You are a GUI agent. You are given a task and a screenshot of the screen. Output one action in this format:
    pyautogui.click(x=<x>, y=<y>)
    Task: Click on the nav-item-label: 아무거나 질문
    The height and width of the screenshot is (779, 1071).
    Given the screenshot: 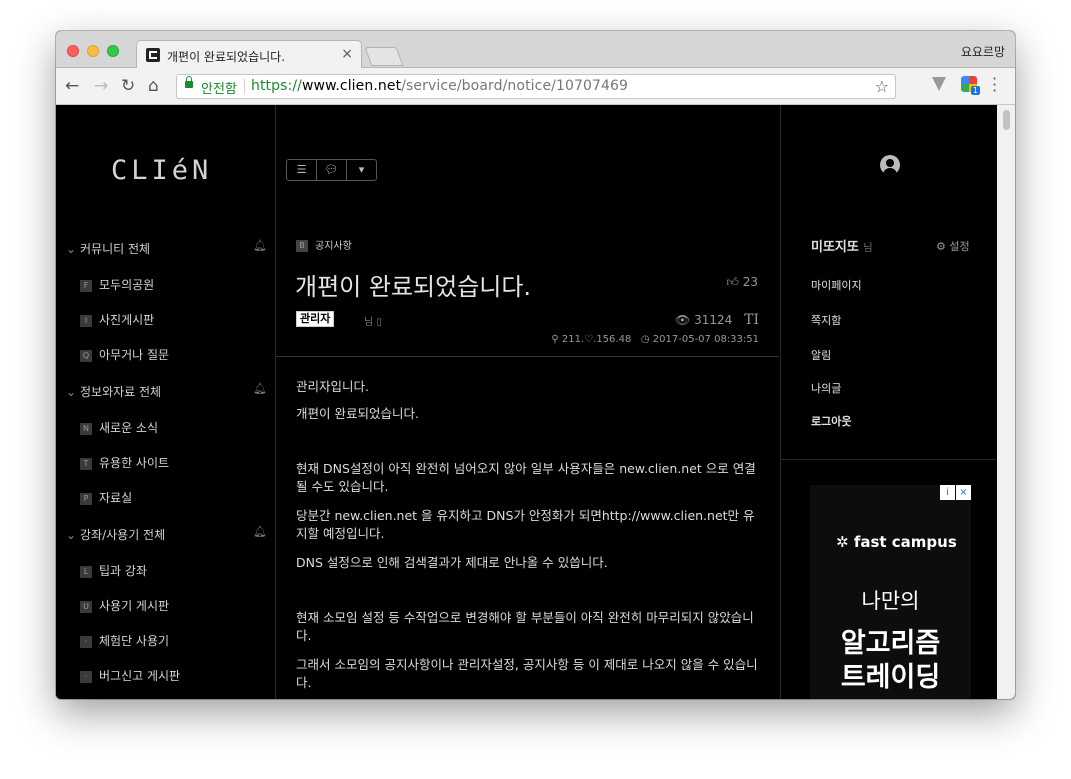 What is the action you would take?
    pyautogui.click(x=134, y=355)
    